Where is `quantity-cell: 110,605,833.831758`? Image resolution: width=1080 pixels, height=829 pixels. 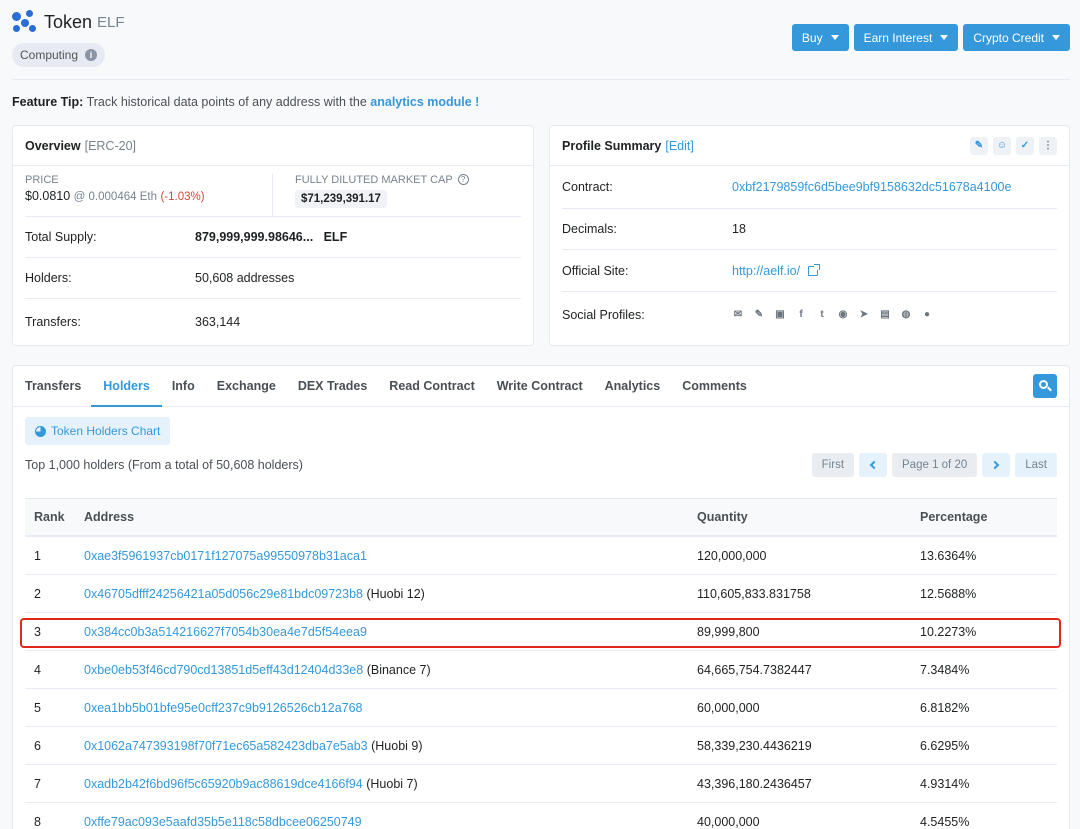
quantity-cell: 110,605,833.831758 is located at coordinates (754, 593).